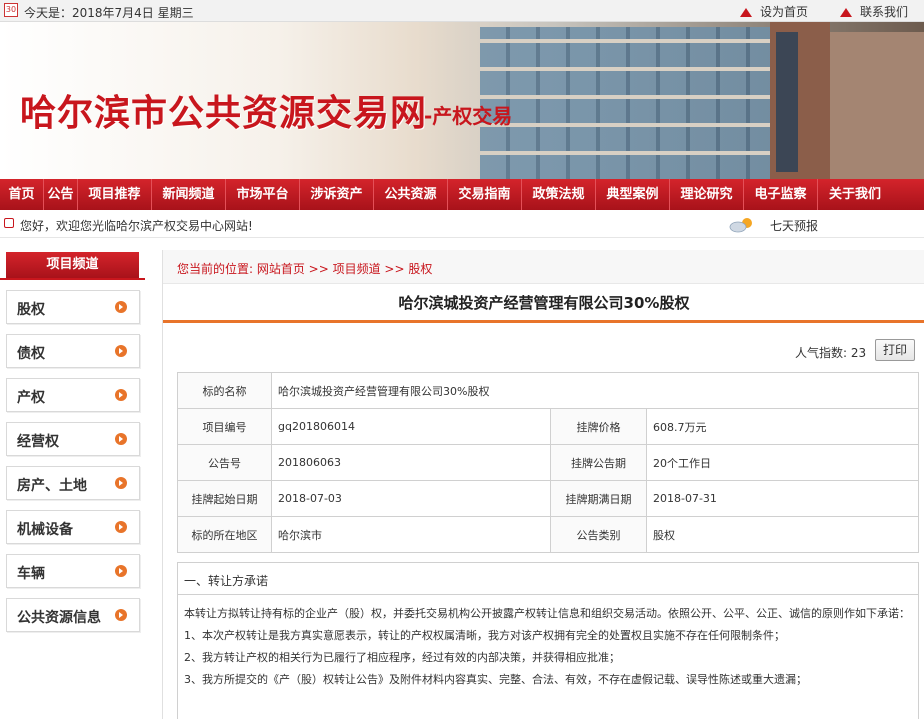 The height and width of the screenshot is (719, 924). Describe the element at coordinates (411, 194) in the screenshot. I see `nav-public-resources: 公共资源` at that location.